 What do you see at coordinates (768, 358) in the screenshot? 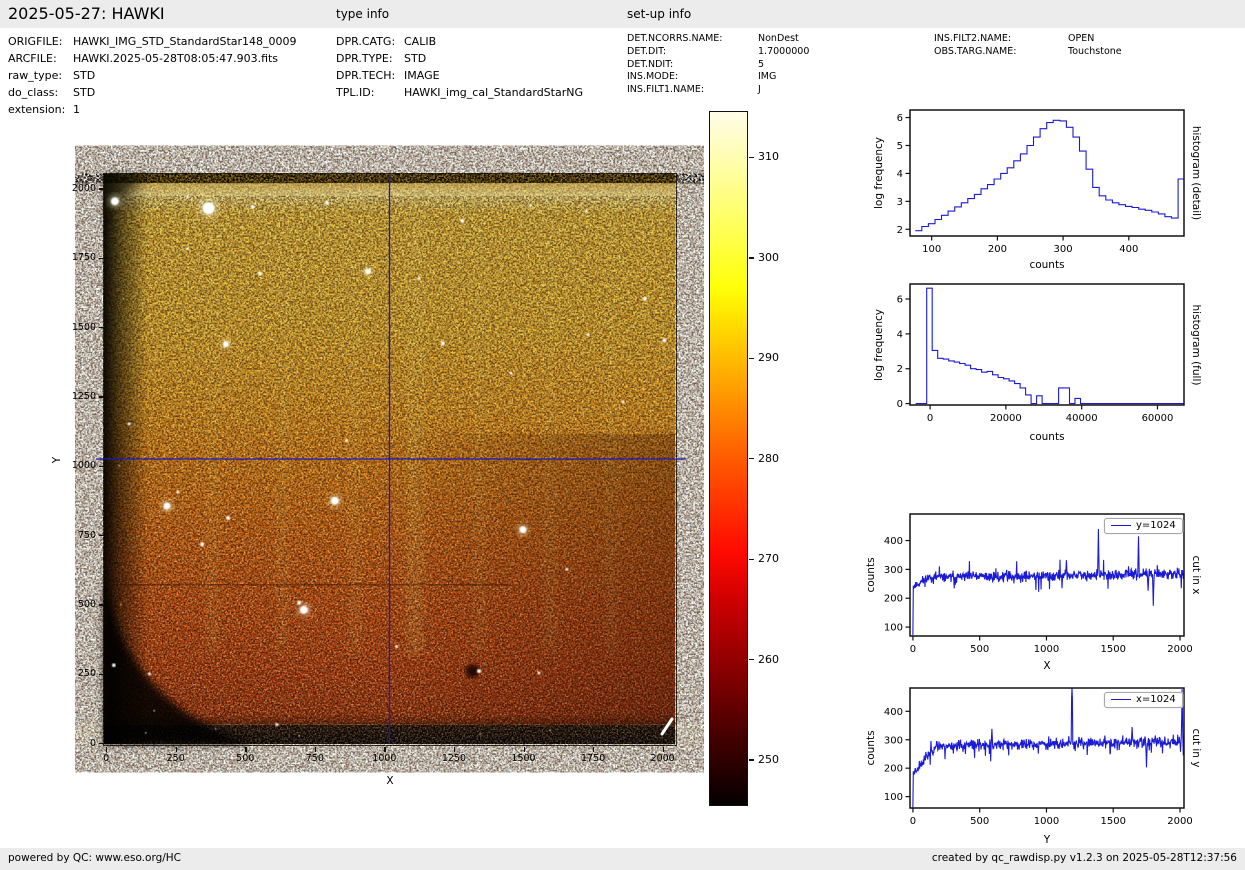
I see `colorbar-tick-label: 290` at bounding box center [768, 358].